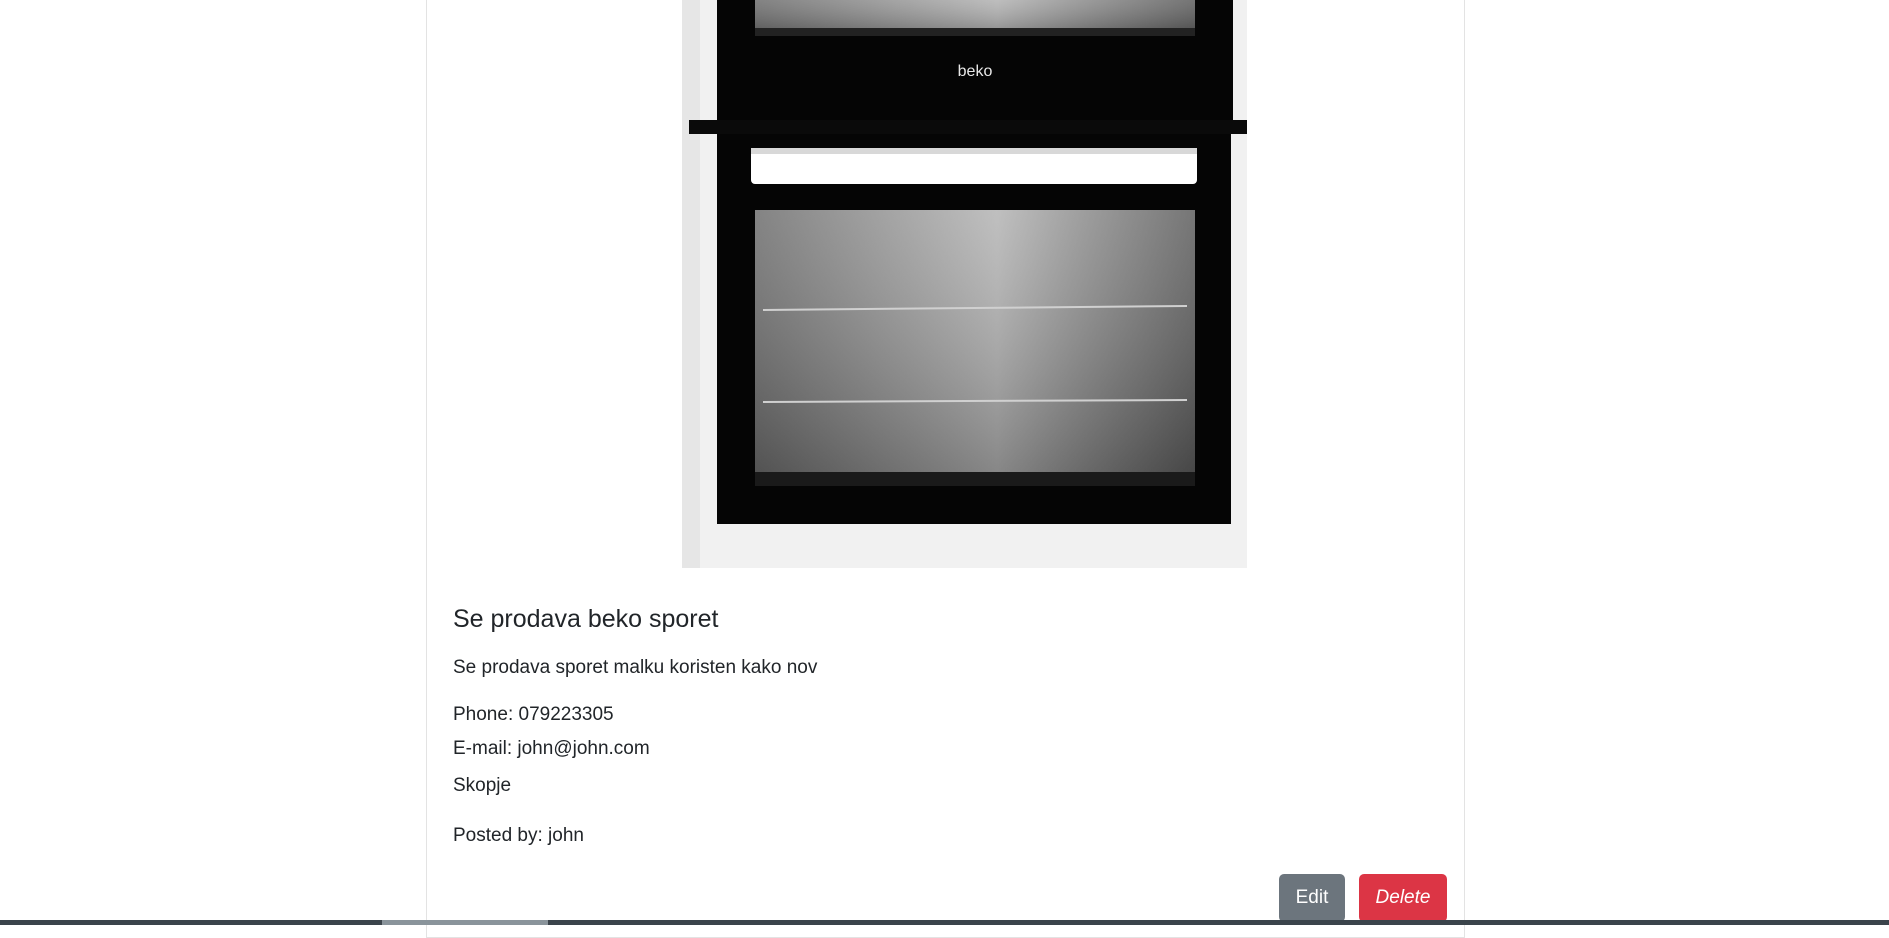 The height and width of the screenshot is (938, 1889). What do you see at coordinates (465, 922) in the screenshot?
I see `horizontal-scrollbar-thumb` at bounding box center [465, 922].